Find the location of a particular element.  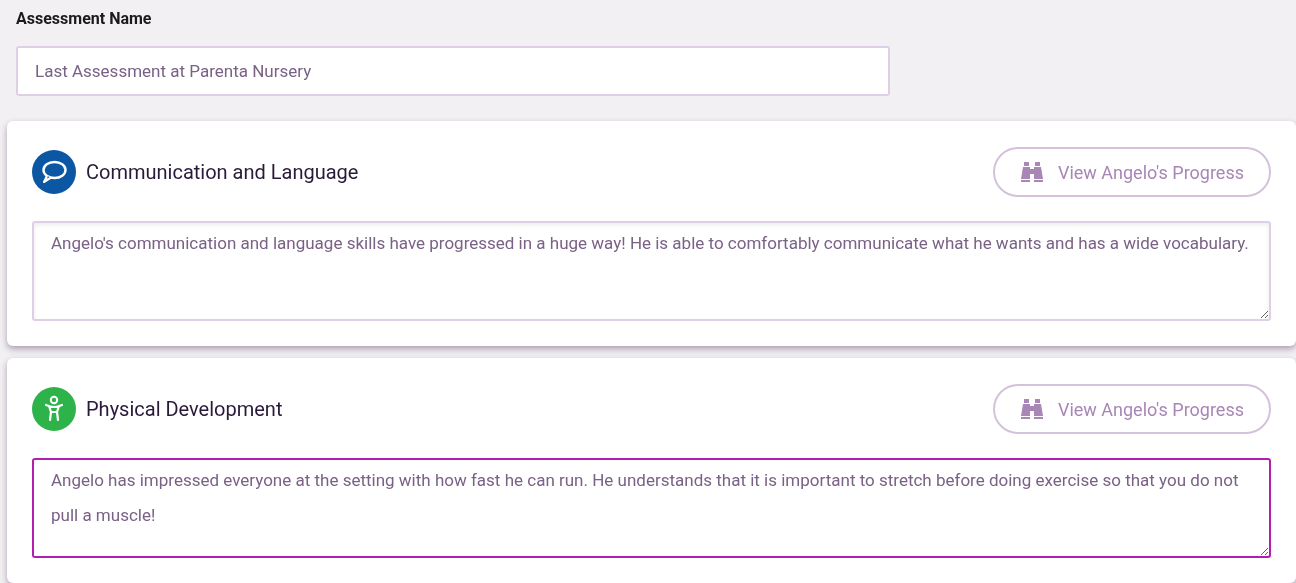

field-label: Assessment Name is located at coordinates (84, 19).